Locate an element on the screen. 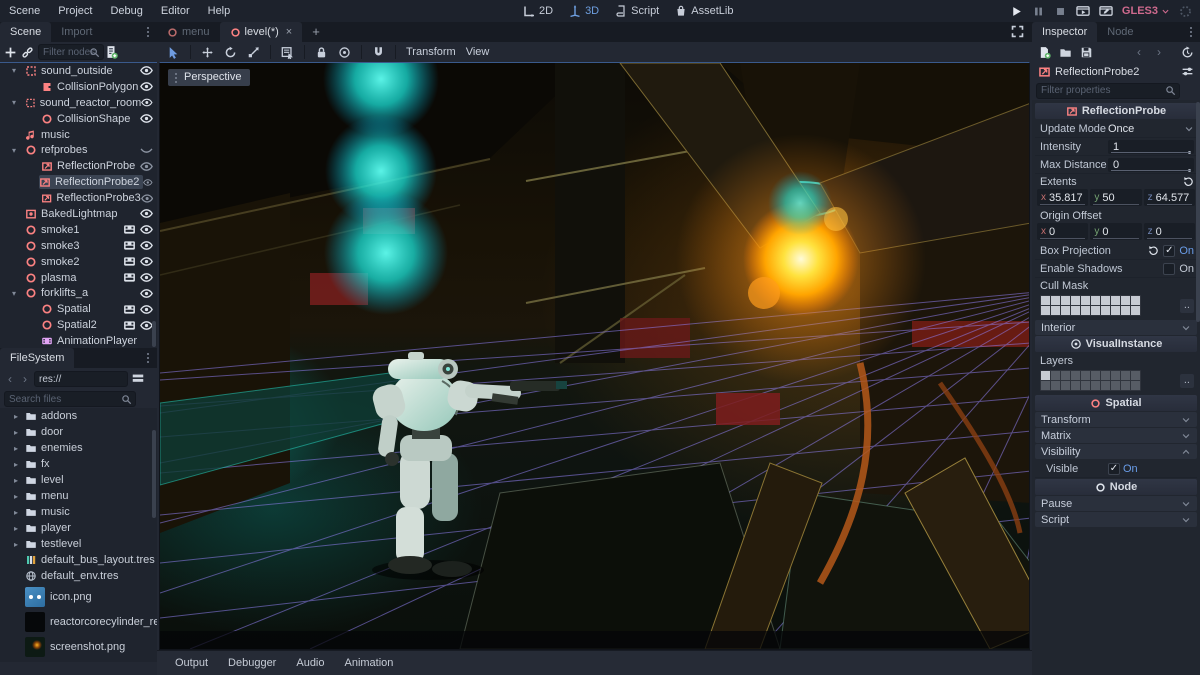  tree-node-selected: ReflectionProbe2 is located at coordinates (78, 182).